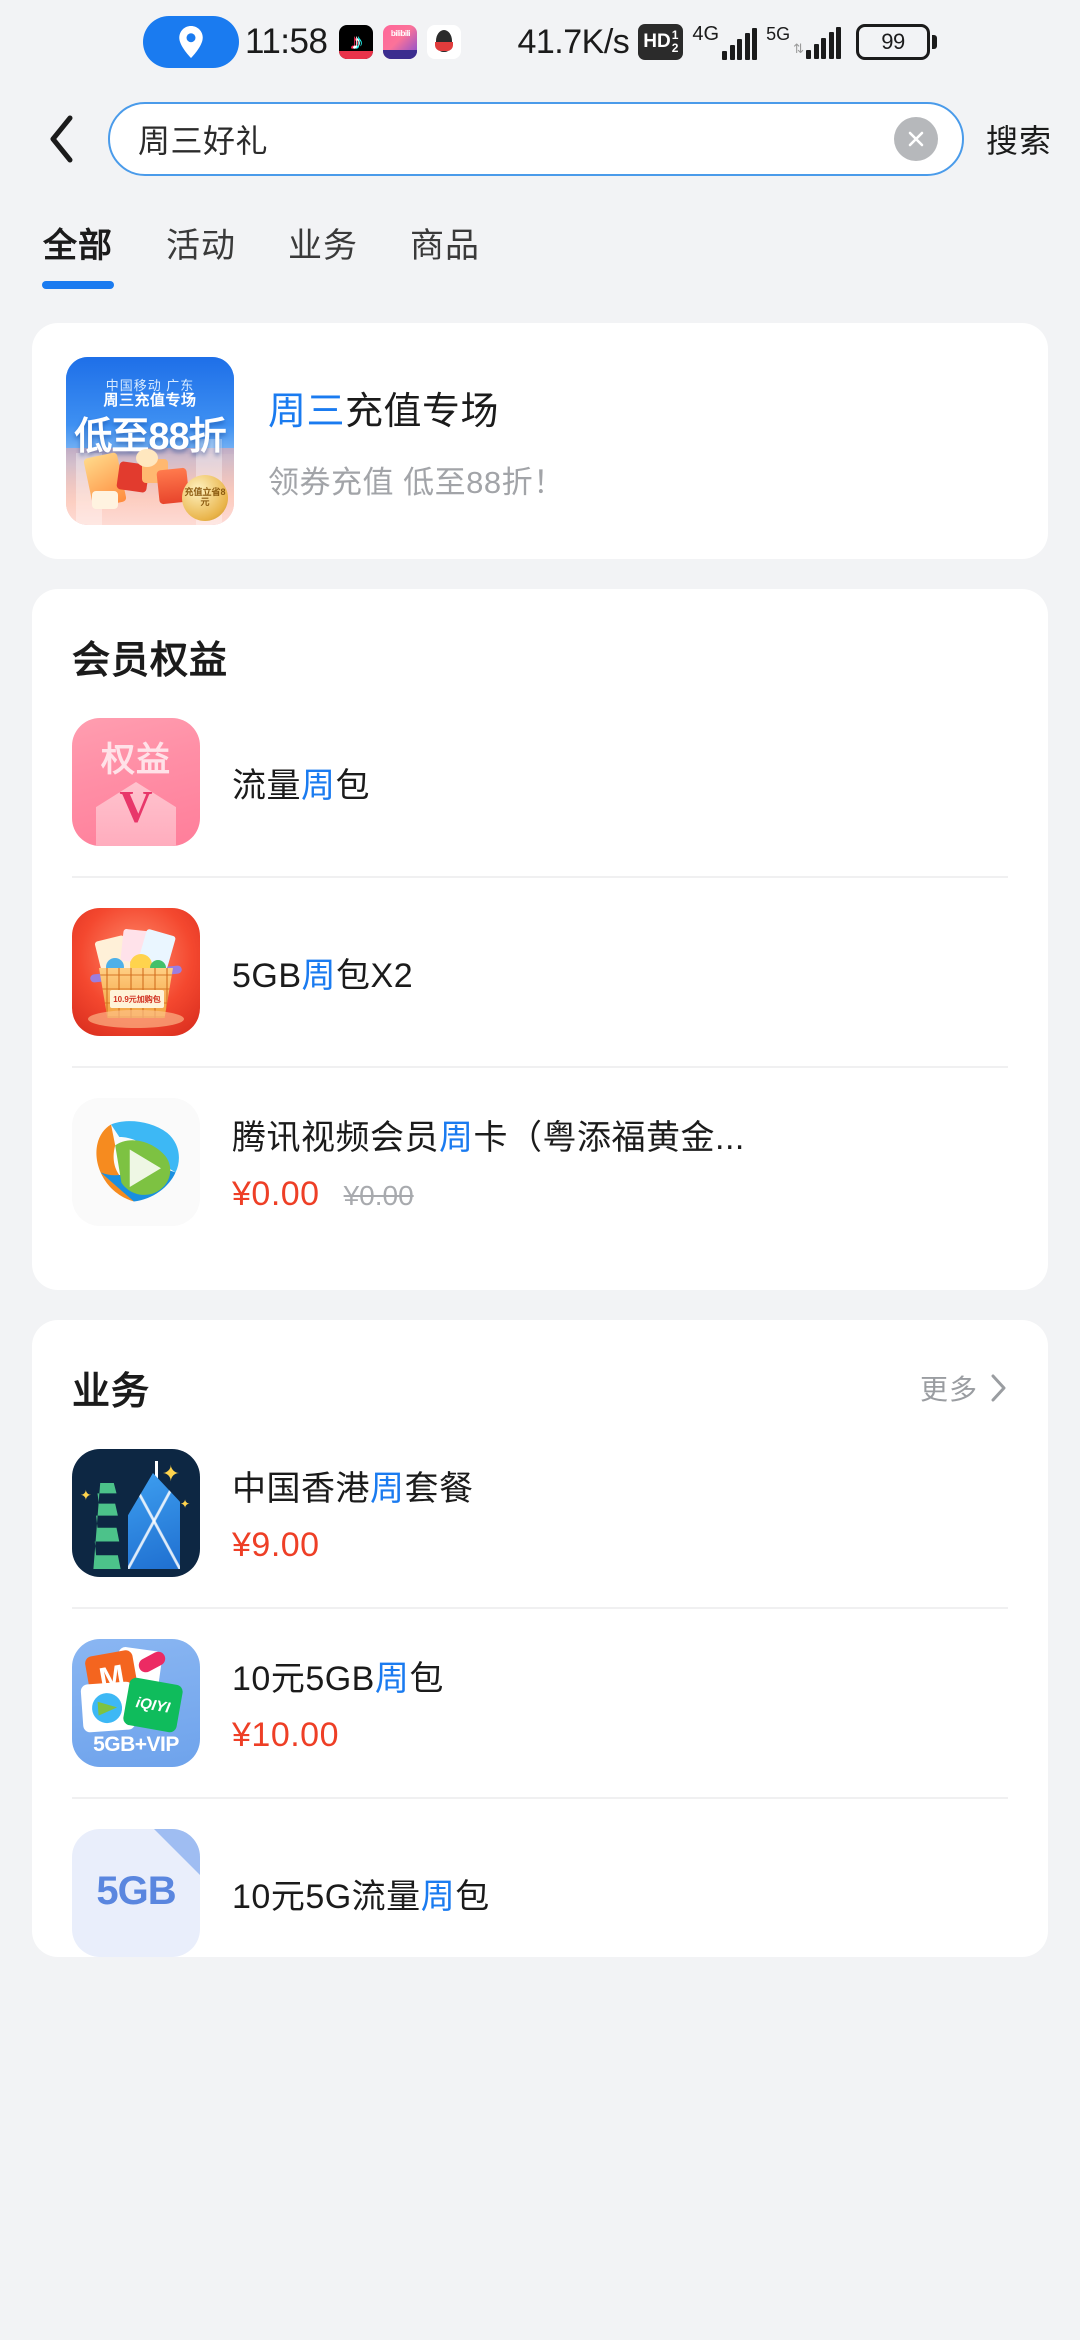 The width and height of the screenshot is (1080, 2340). What do you see at coordinates (620, 1545) in the screenshot?
I see `price-row: ¥9.00` at bounding box center [620, 1545].